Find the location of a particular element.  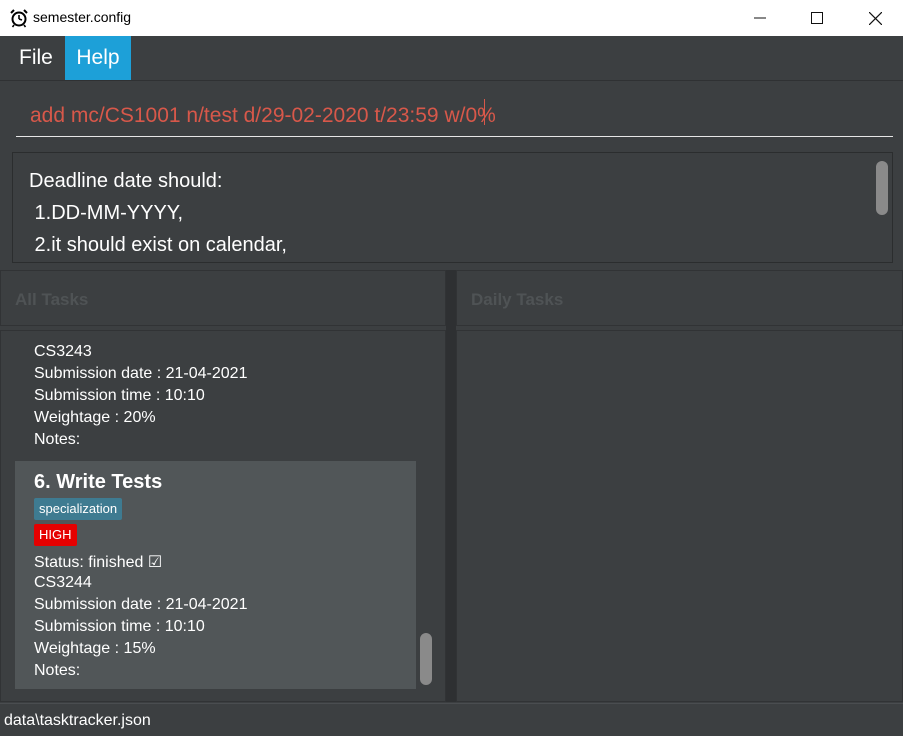

task-list-scrollbar is located at coordinates (426, 659).